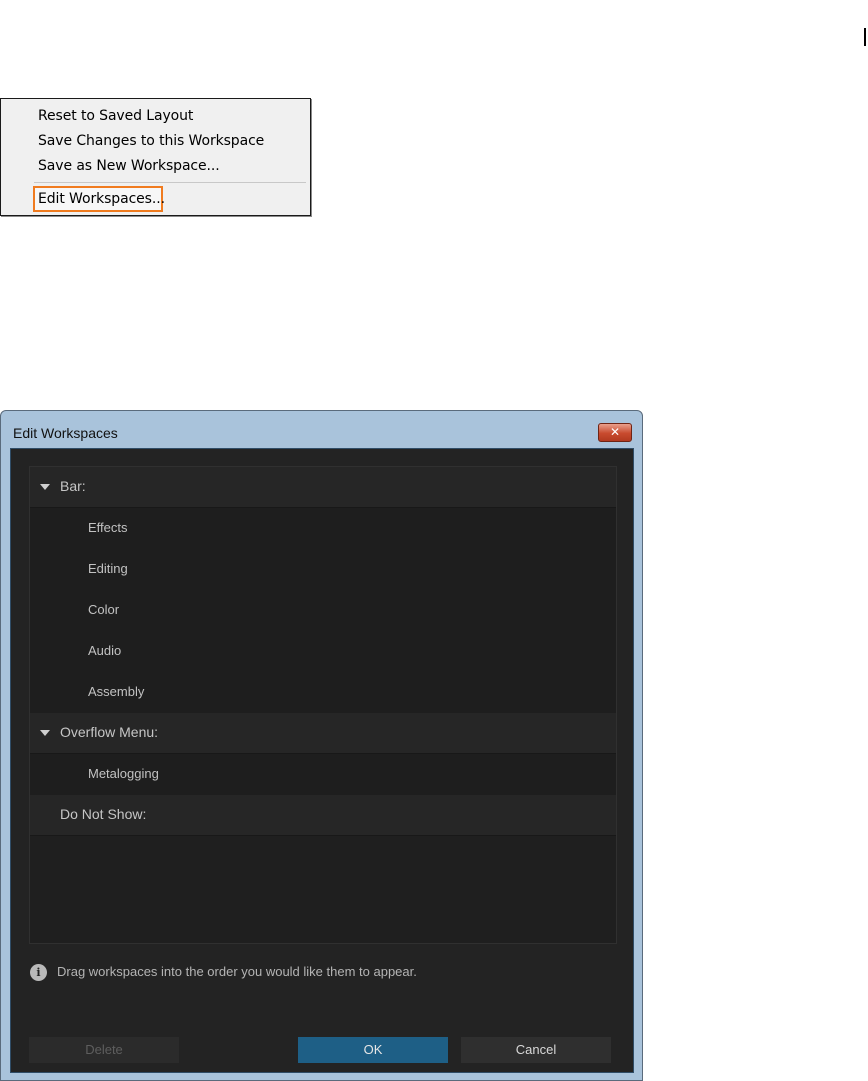  I want to click on dialog-title: Edit Workspaces, so click(65, 433).